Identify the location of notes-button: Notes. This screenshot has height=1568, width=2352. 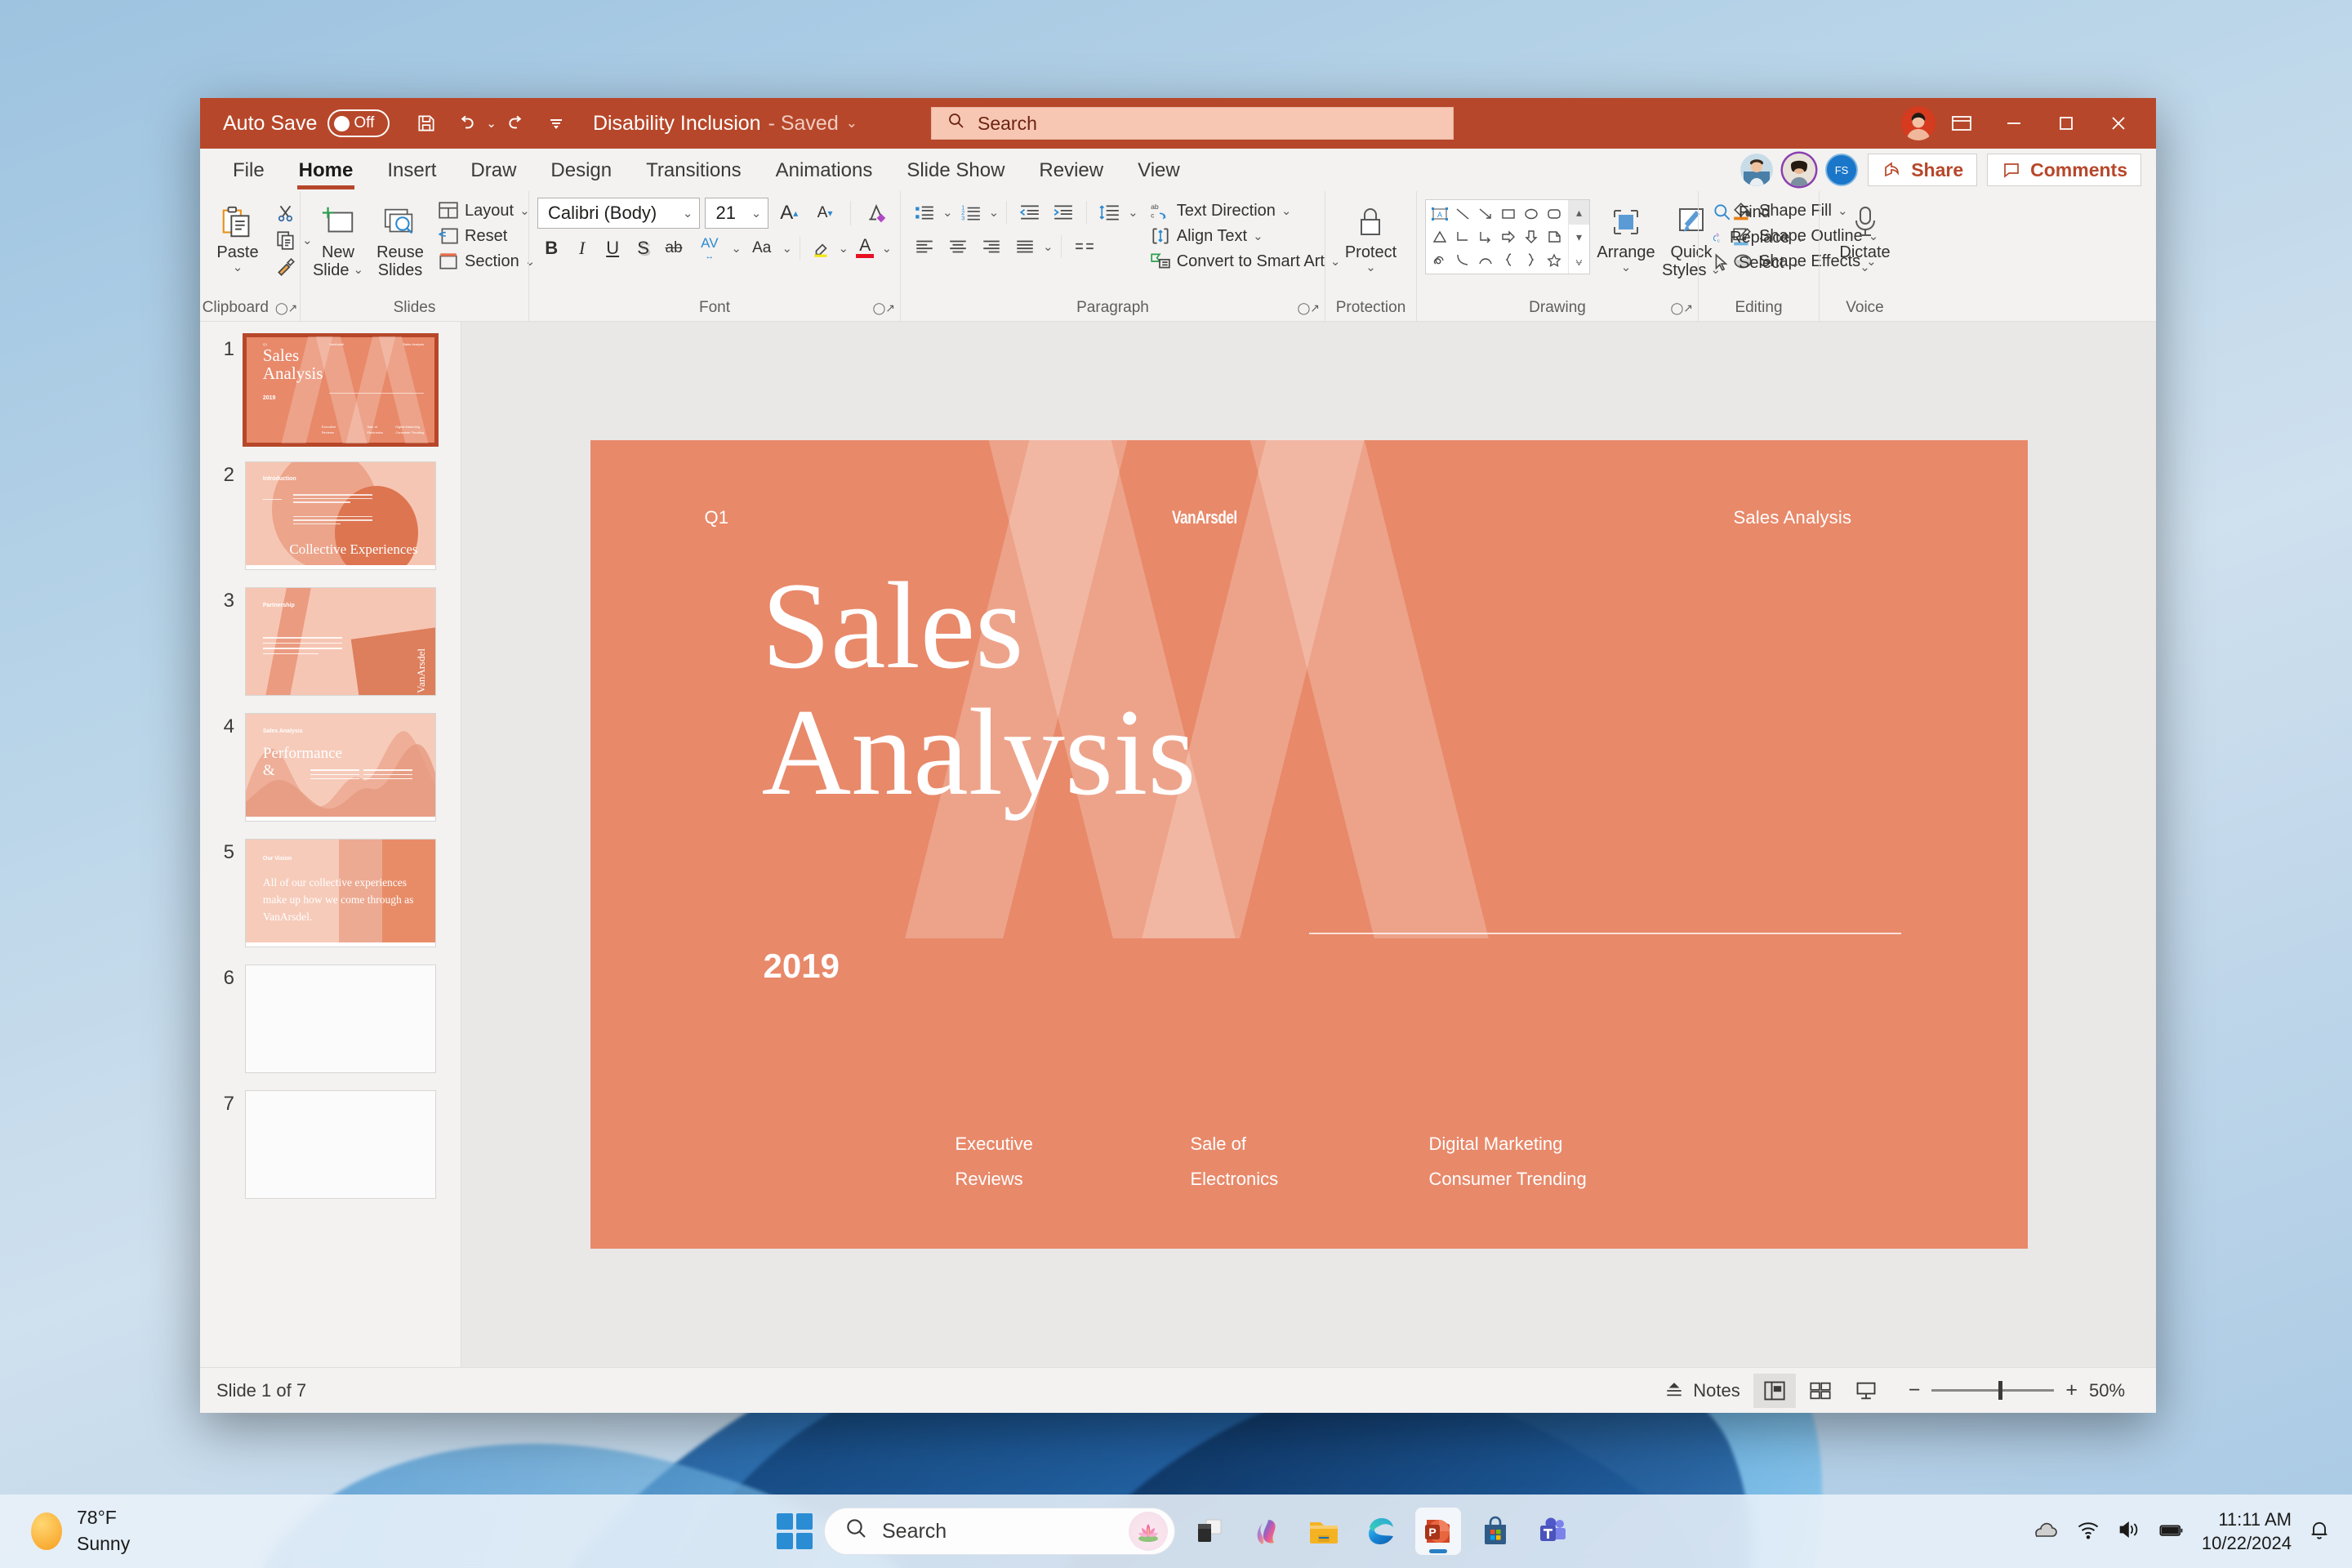
(1701, 1391).